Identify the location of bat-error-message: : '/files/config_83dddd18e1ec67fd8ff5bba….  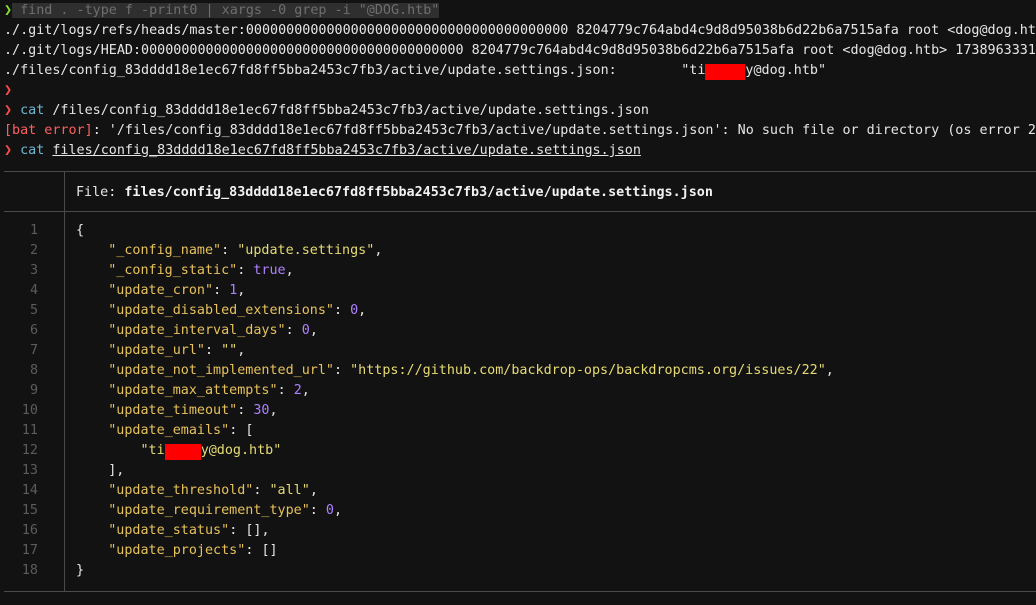
(564, 130).